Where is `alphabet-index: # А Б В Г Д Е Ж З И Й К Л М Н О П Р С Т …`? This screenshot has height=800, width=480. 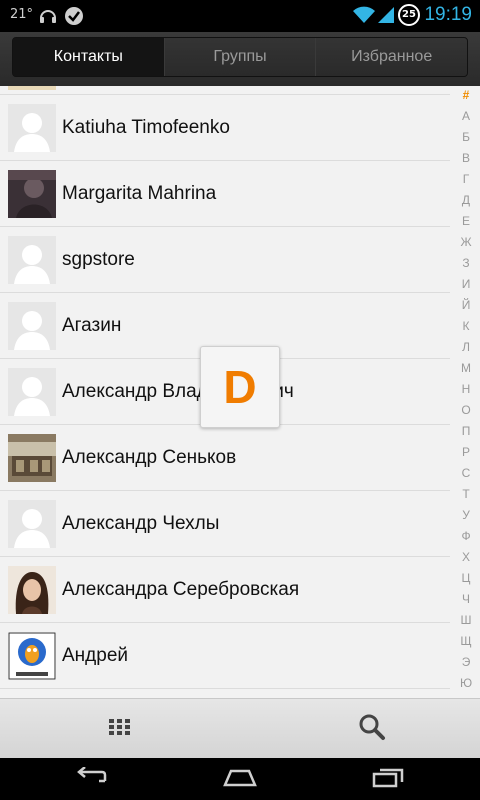
alphabet-index: # А Б В Г Д Е Ж З И Й К Л М Н О П Р С Т … is located at coordinates (466, 392).